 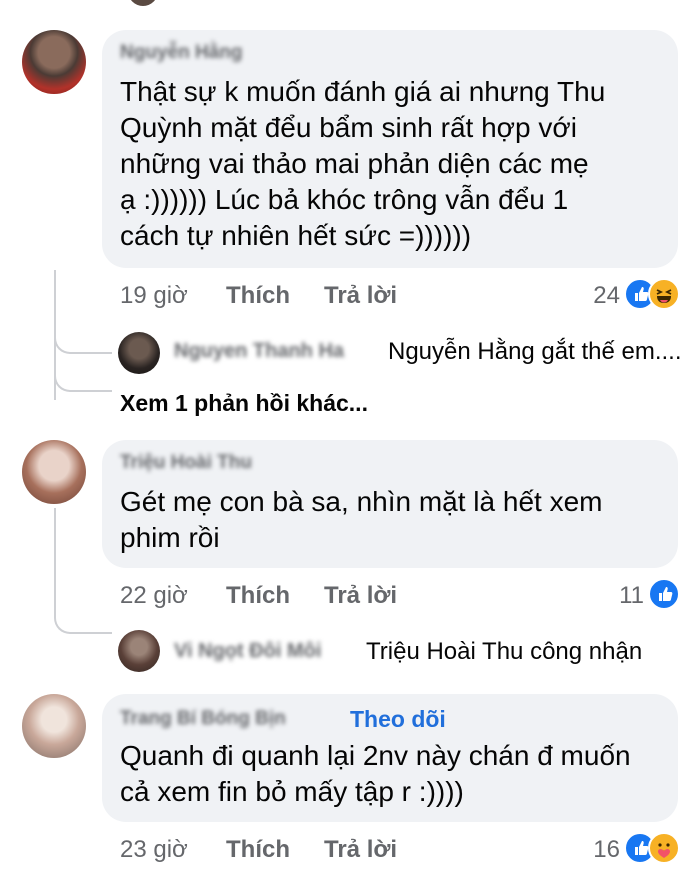 What do you see at coordinates (664, 294) in the screenshot?
I see `haha-icon` at bounding box center [664, 294].